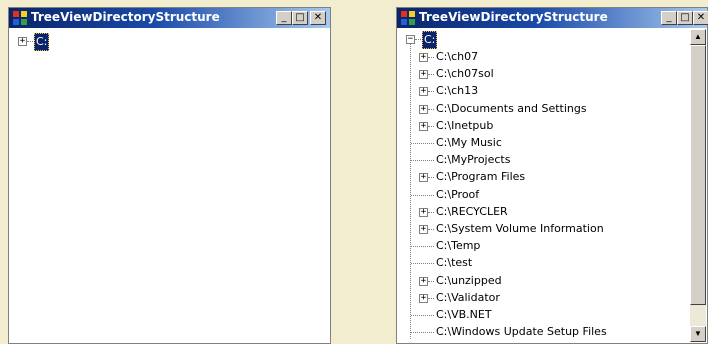 This screenshot has width=708, height=344. I want to click on tree-node-label: C:\Inetpub, so click(464, 126).